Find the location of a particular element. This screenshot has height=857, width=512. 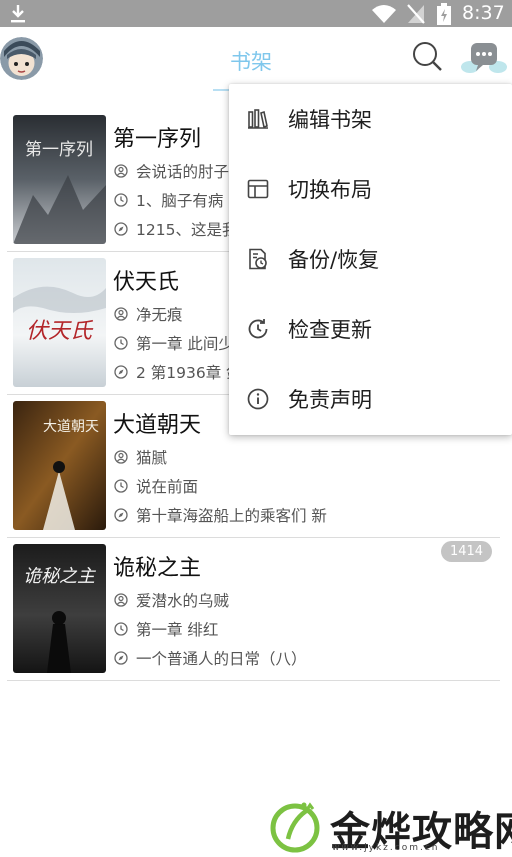

book-latest-chapter: 2 第1936章 剑 is located at coordinates (178, 372).